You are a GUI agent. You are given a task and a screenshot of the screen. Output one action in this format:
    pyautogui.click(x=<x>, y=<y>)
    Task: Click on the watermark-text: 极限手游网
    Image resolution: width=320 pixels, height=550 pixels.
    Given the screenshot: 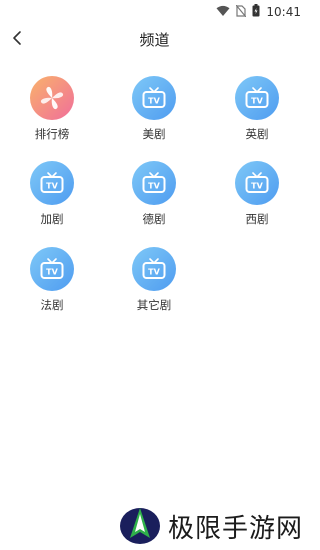 What is the action you would take?
    pyautogui.click(x=236, y=529)
    